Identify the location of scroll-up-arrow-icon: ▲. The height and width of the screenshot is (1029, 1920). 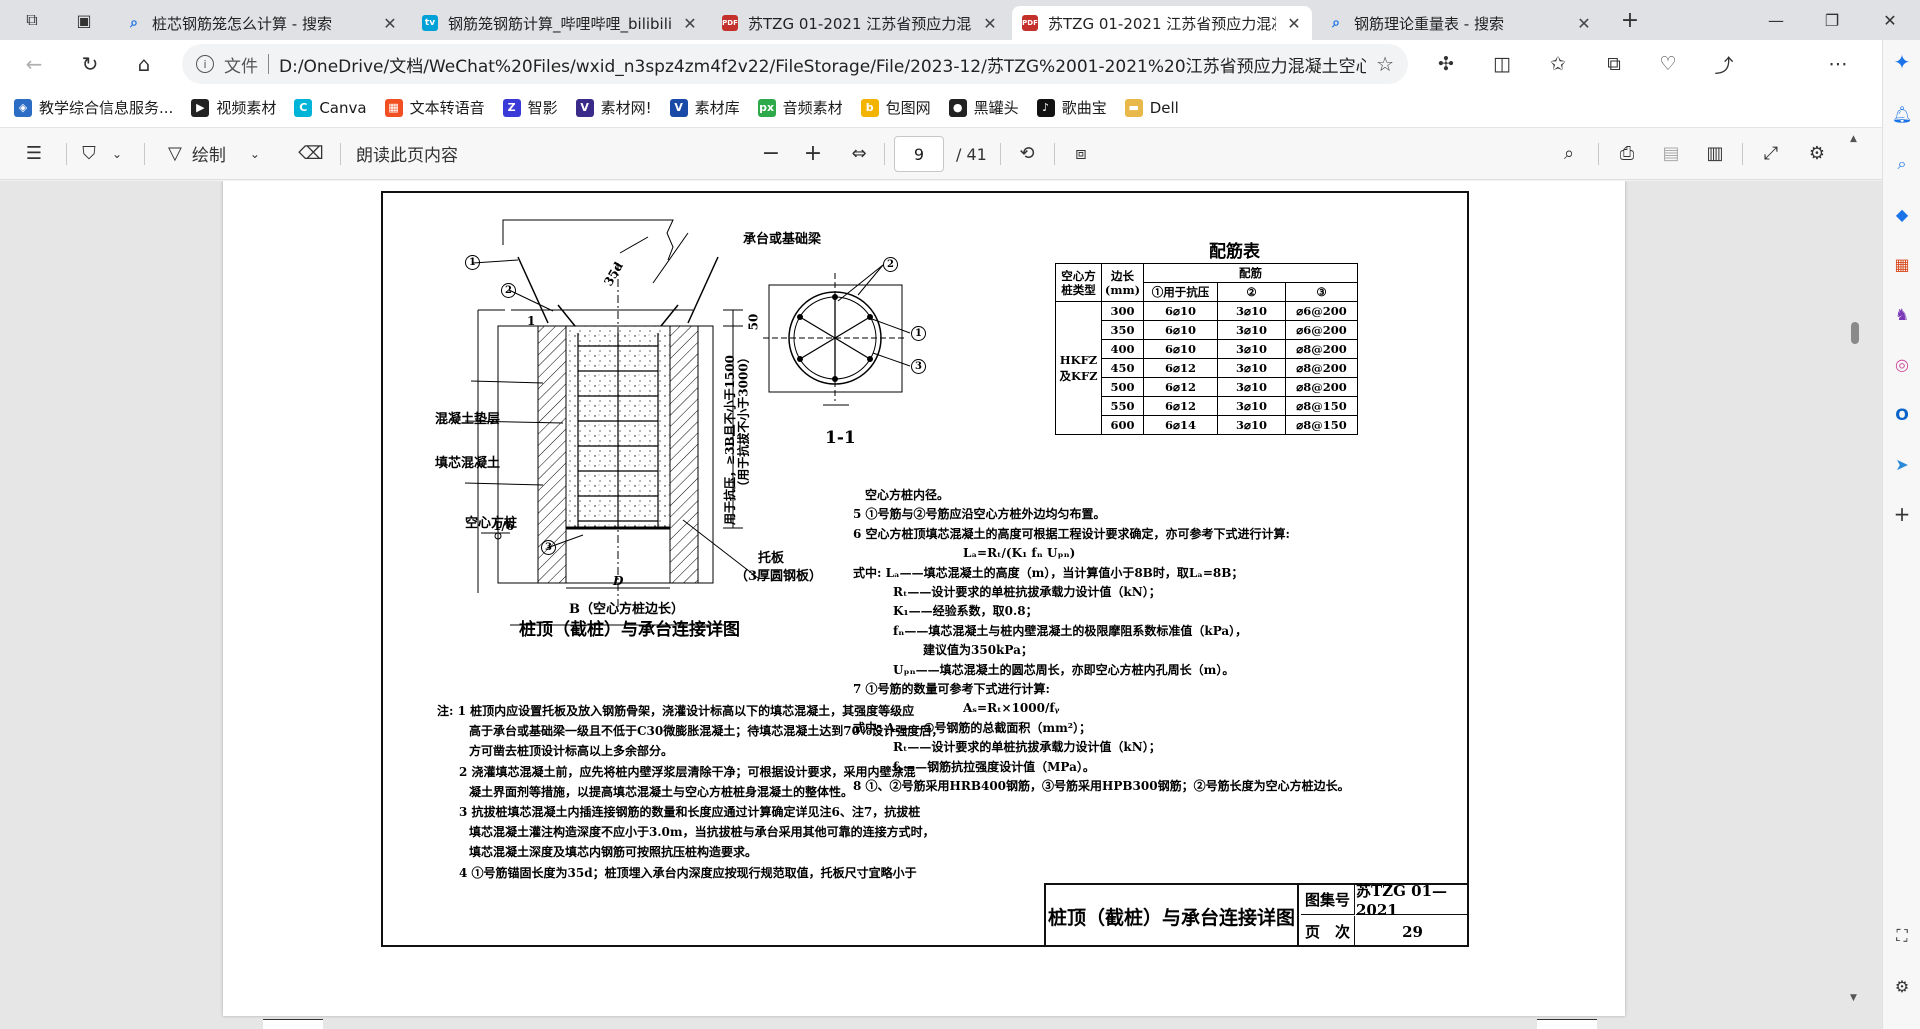
(1853, 139).